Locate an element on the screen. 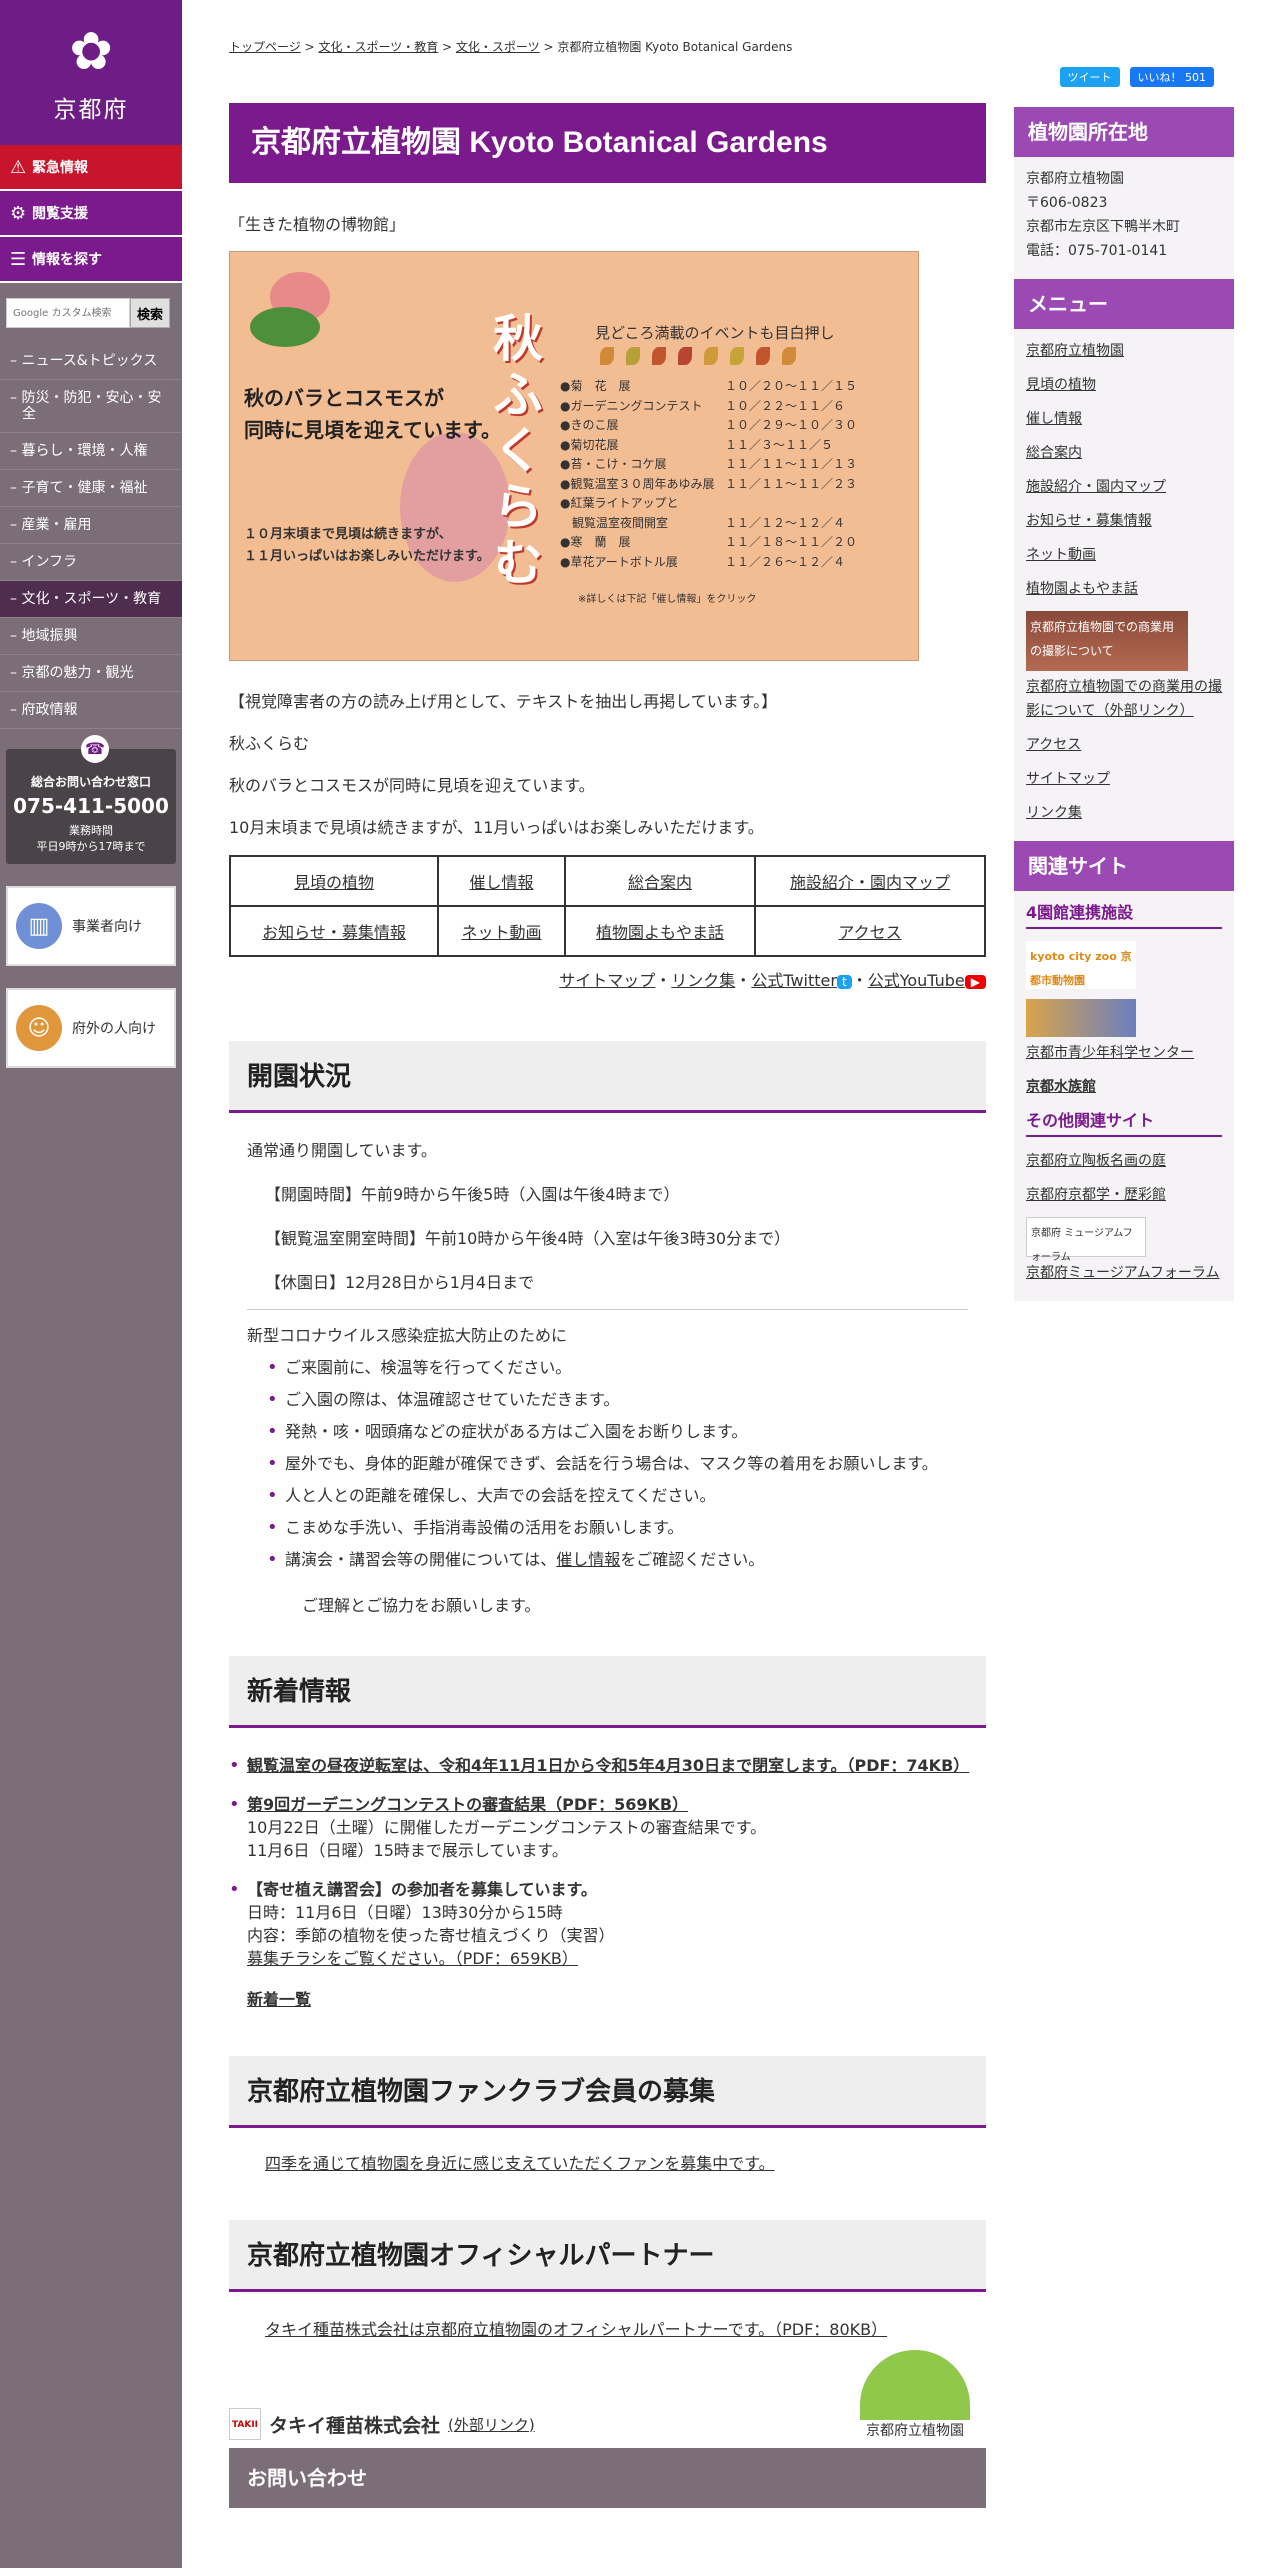 The width and height of the screenshot is (1284, 2568). partner-heading: 京都府立植物園オフィシャルパートナー is located at coordinates (607, 2256).